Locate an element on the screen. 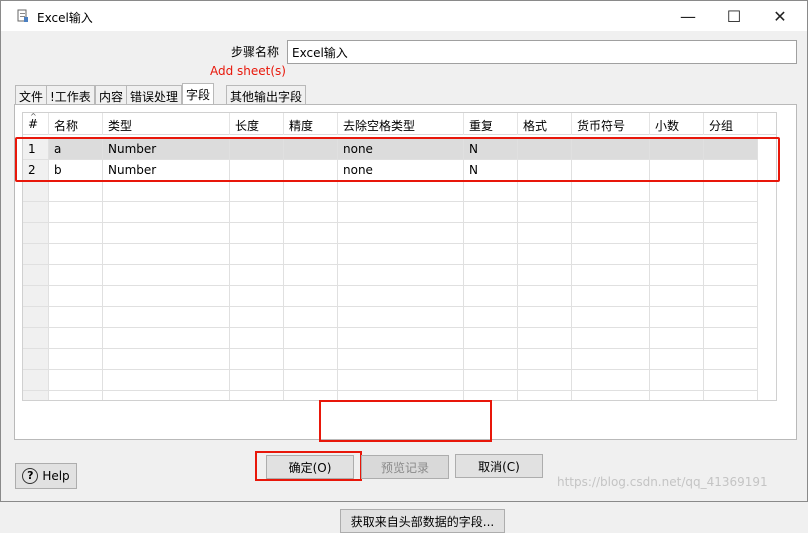 This screenshot has width=808, height=533. tab-content: 内容 is located at coordinates (111, 95).